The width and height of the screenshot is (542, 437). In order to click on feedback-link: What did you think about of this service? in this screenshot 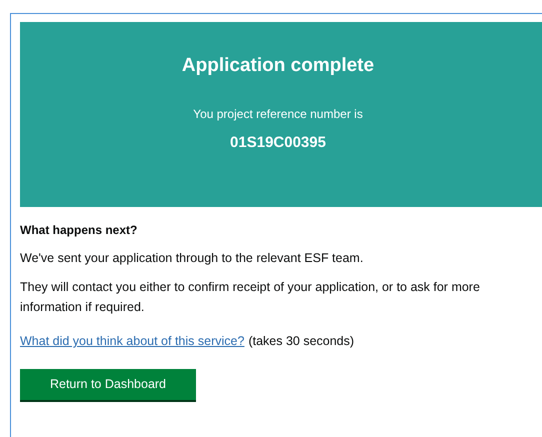, I will do `click(132, 341)`.